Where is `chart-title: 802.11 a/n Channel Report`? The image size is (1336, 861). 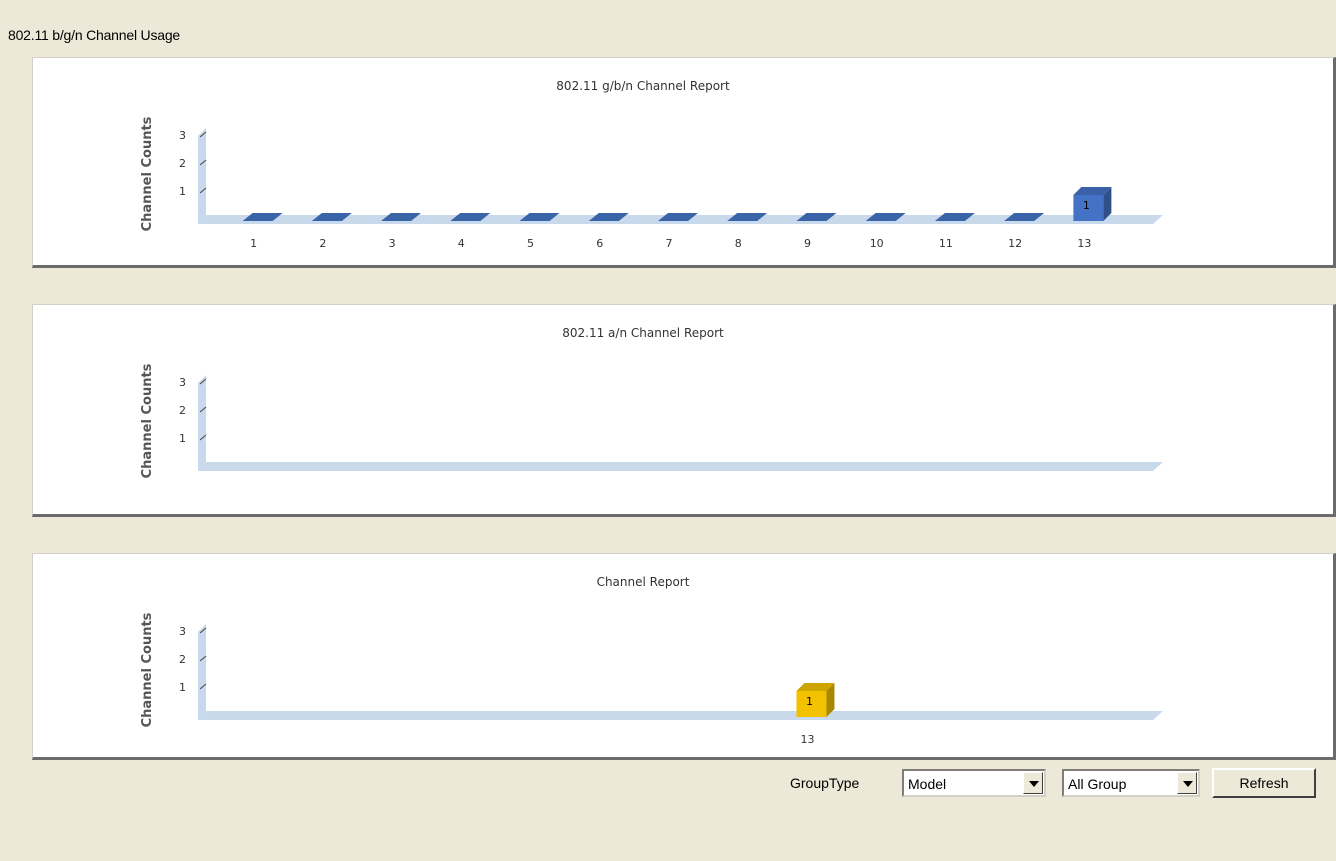 chart-title: 802.11 a/n Channel Report is located at coordinates (643, 333).